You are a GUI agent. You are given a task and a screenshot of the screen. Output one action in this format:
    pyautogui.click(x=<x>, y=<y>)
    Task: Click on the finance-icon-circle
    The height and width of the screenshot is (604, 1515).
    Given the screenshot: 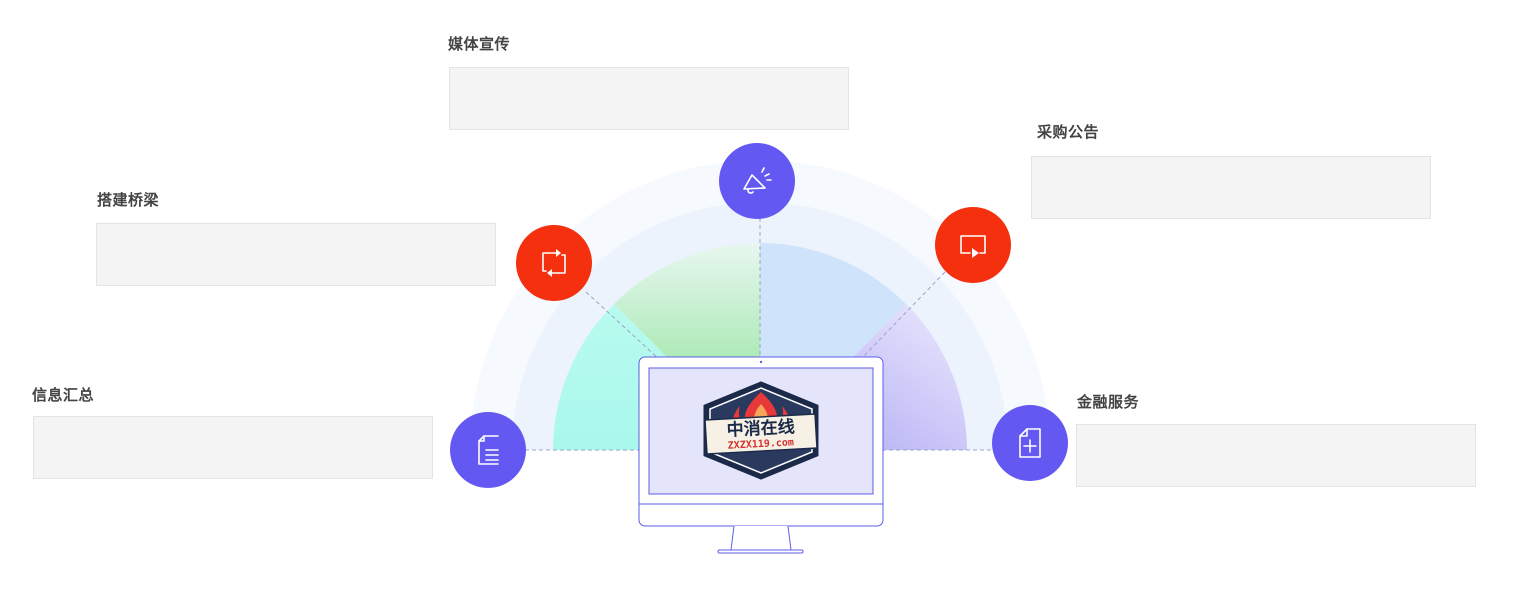 What is the action you would take?
    pyautogui.click(x=1030, y=443)
    